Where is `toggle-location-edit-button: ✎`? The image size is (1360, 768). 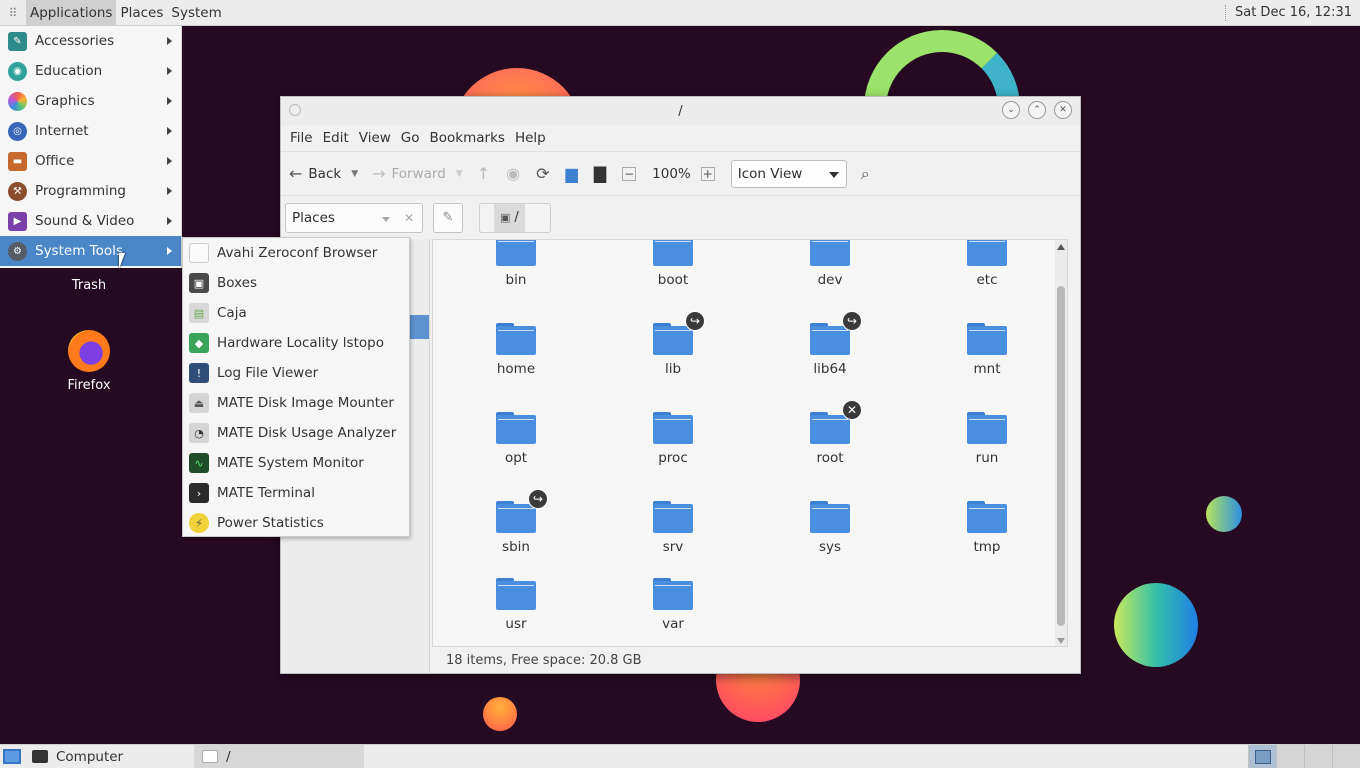
toggle-location-edit-button: ✎ is located at coordinates (448, 217).